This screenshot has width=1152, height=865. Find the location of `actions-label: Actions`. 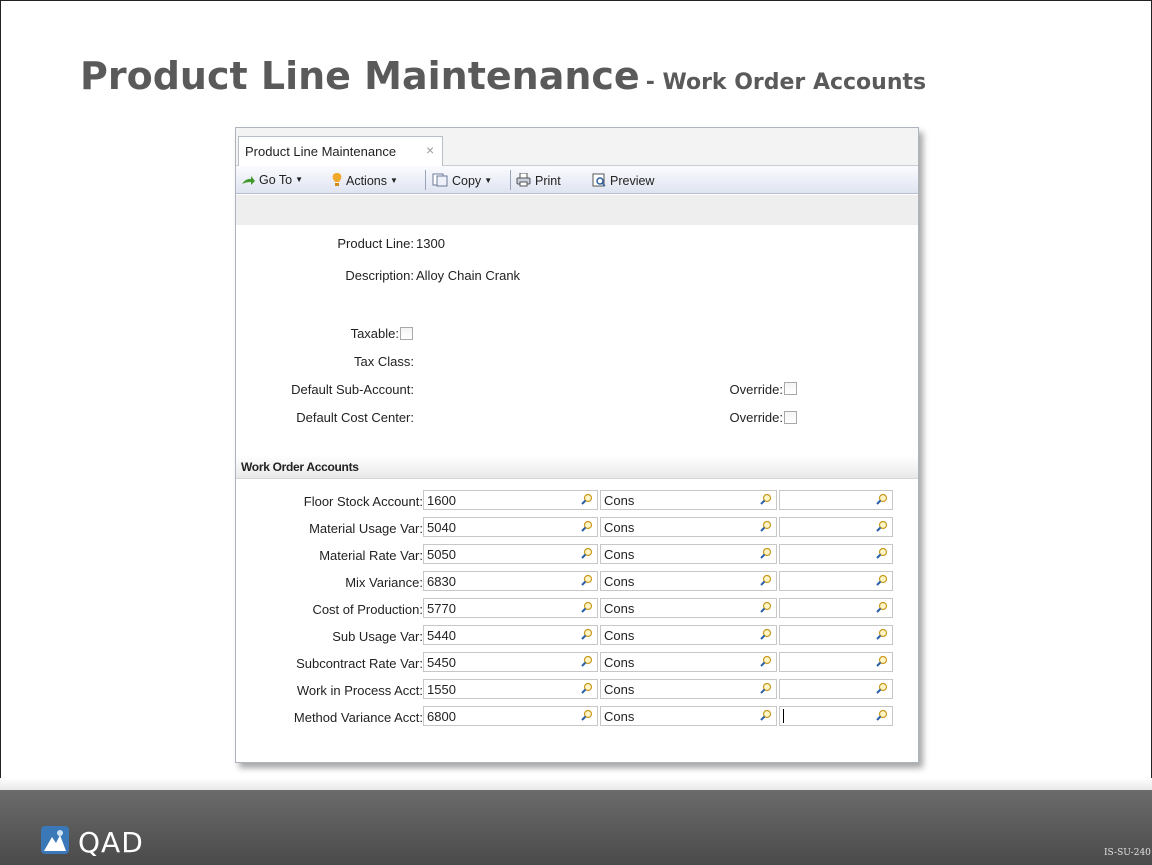

actions-label: Actions is located at coordinates (366, 181).